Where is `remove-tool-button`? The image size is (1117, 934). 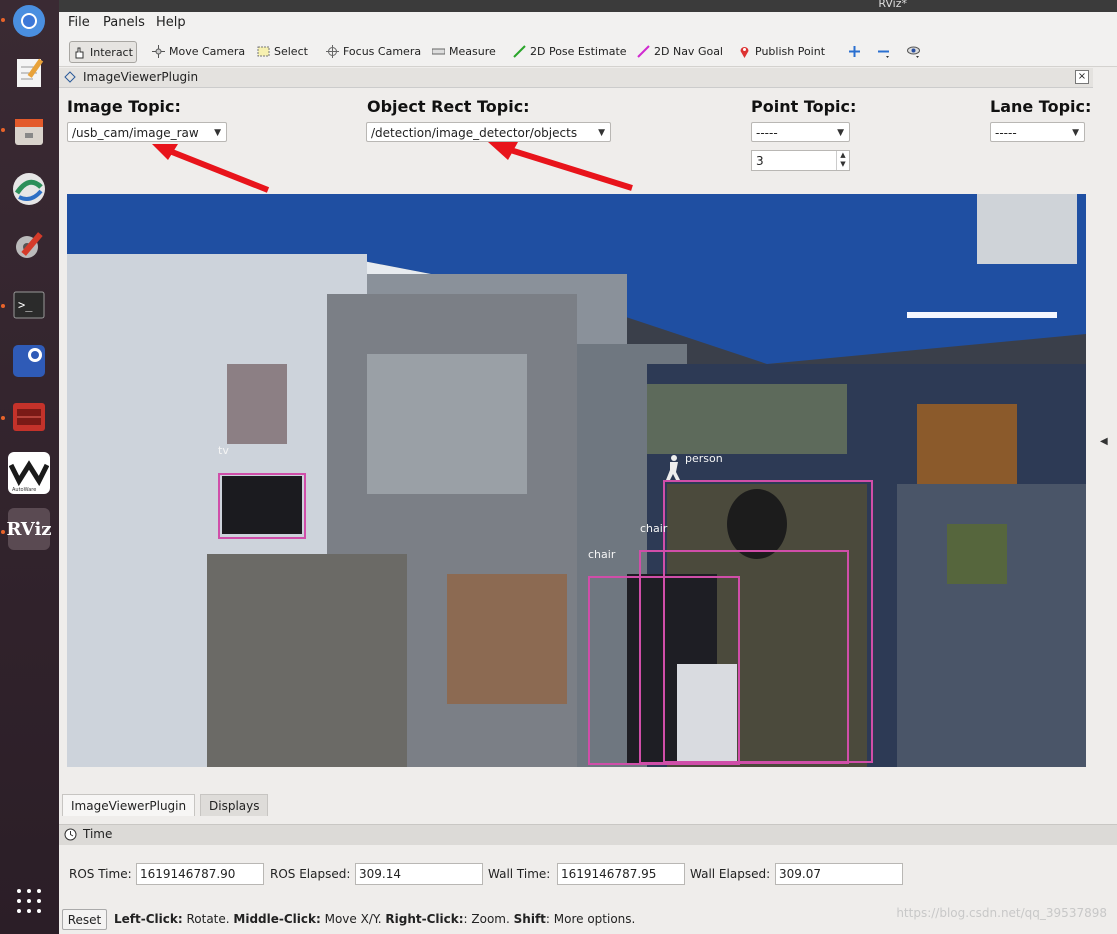
remove-tool-button is located at coordinates (883, 51).